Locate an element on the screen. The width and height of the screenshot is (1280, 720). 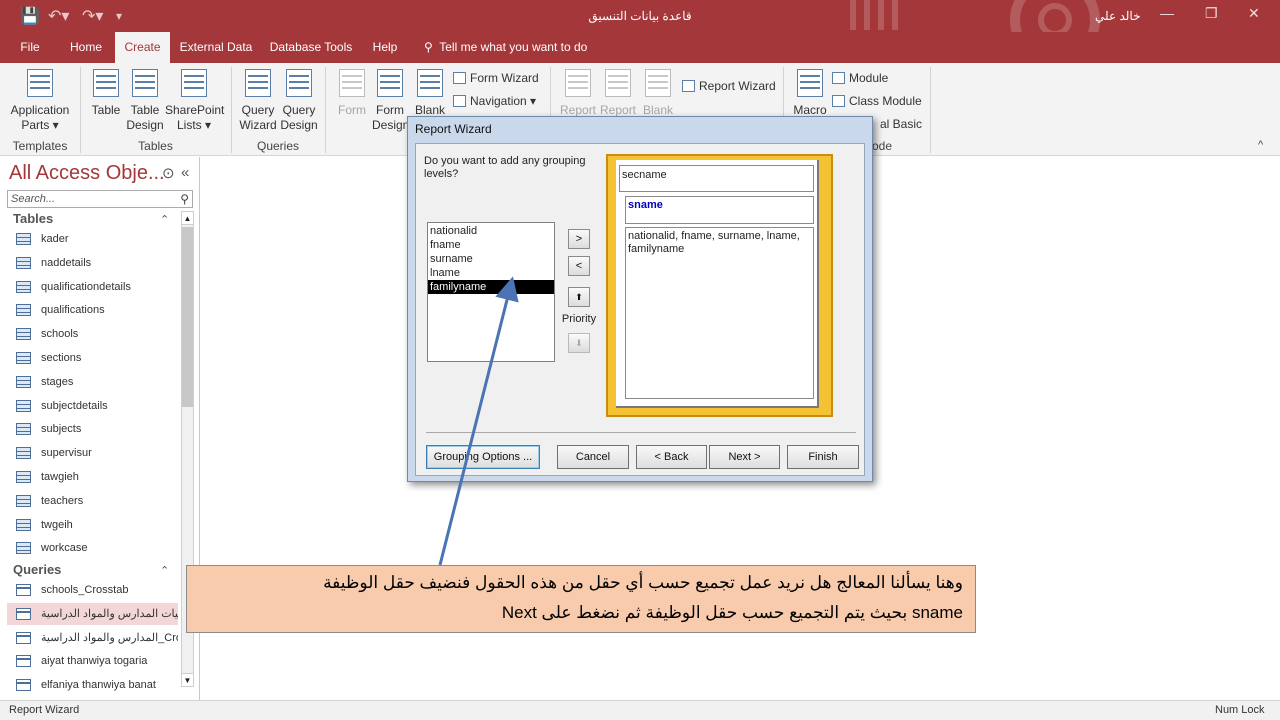
macro-button: Macro is located at coordinates (810, 93).